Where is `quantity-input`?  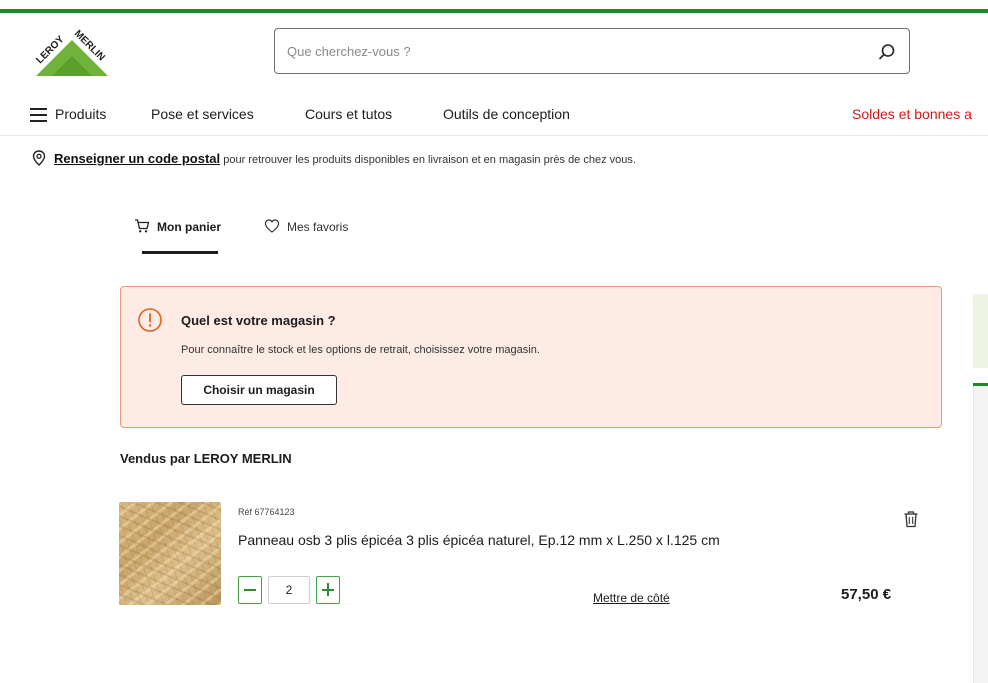
quantity-input is located at coordinates (289, 590).